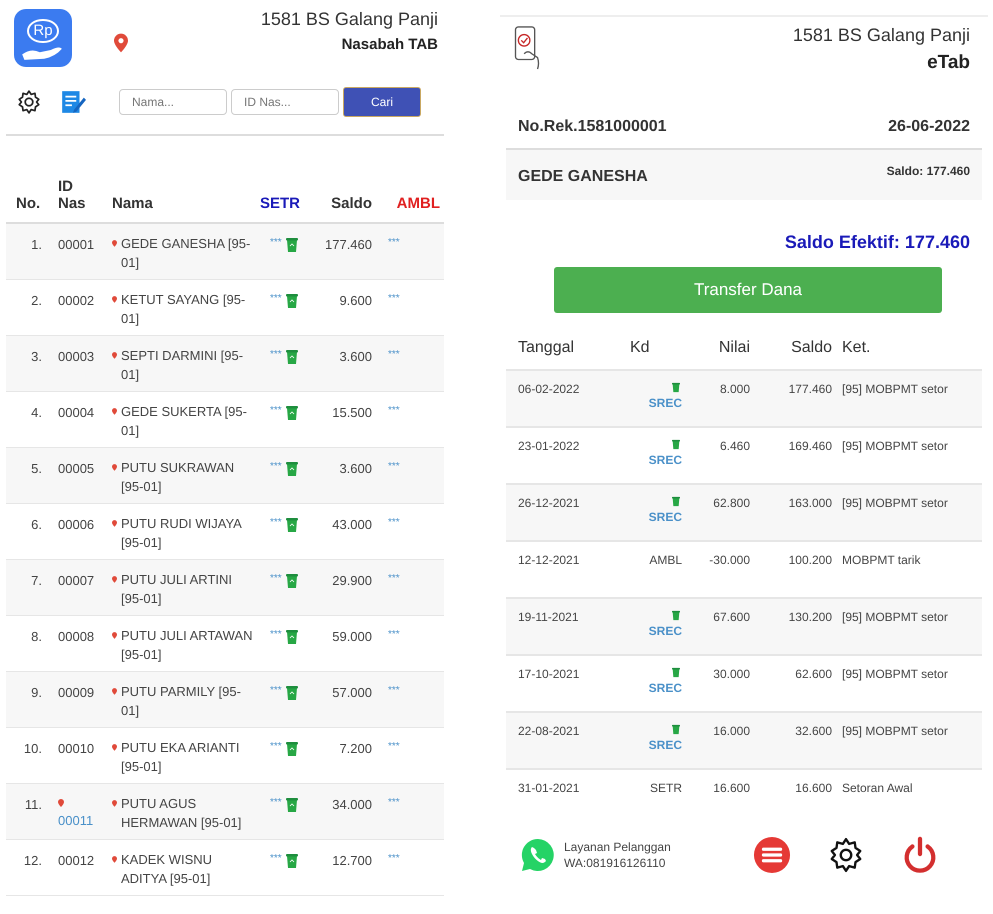 This screenshot has height=914, width=993. I want to click on customer-name: KADEK WISNU ADITYA [95-01], so click(188, 869).